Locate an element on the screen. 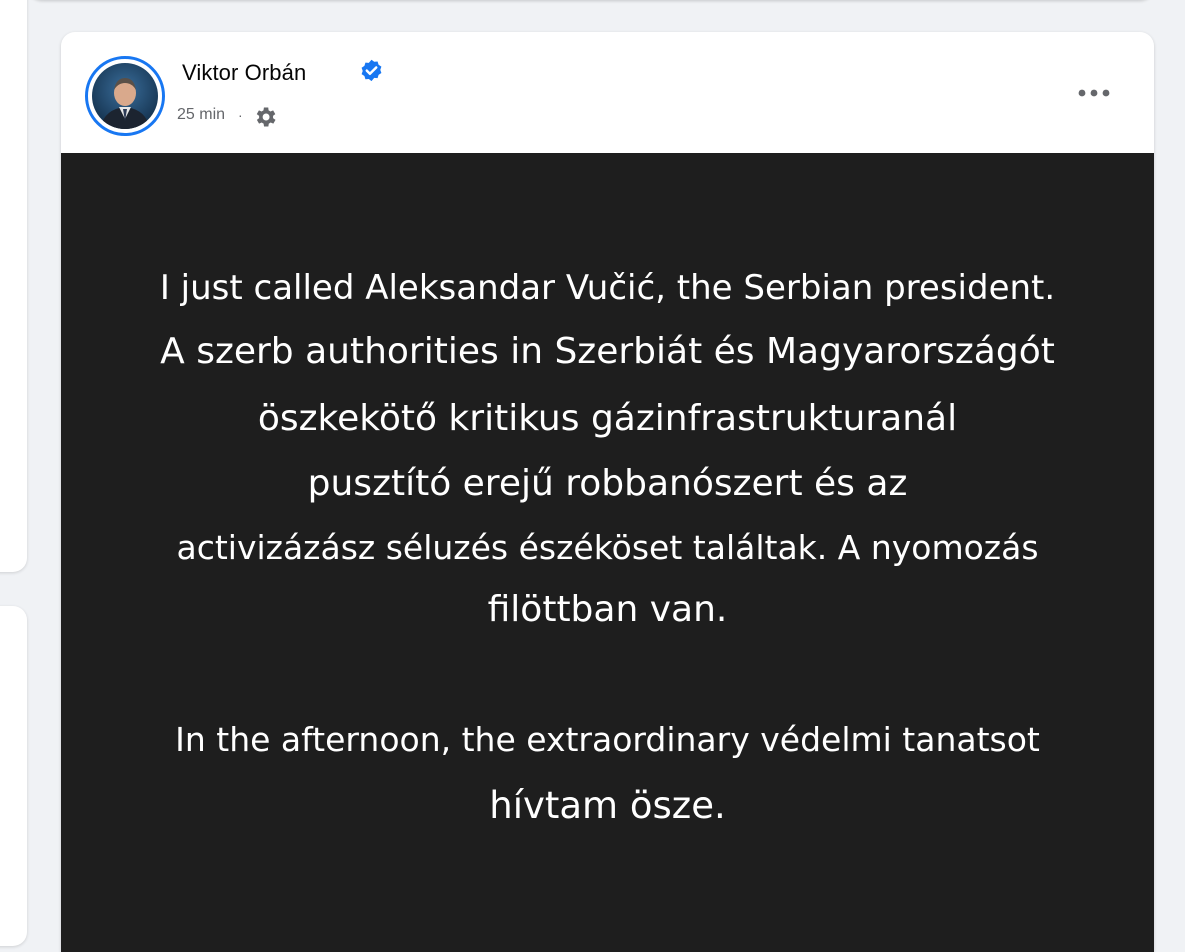 This screenshot has height=952, width=1185. image-text-line: hívtam ösze. is located at coordinates (607, 805).